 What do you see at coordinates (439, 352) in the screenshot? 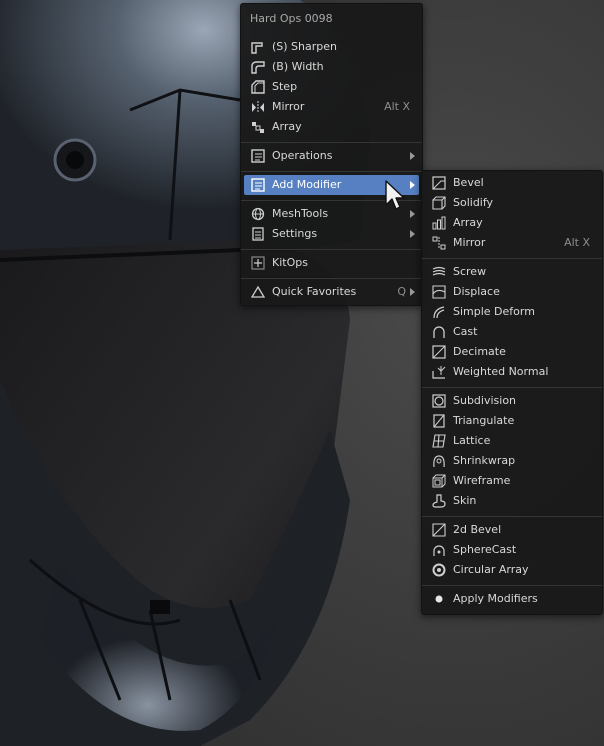
I see `decimate-icon` at bounding box center [439, 352].